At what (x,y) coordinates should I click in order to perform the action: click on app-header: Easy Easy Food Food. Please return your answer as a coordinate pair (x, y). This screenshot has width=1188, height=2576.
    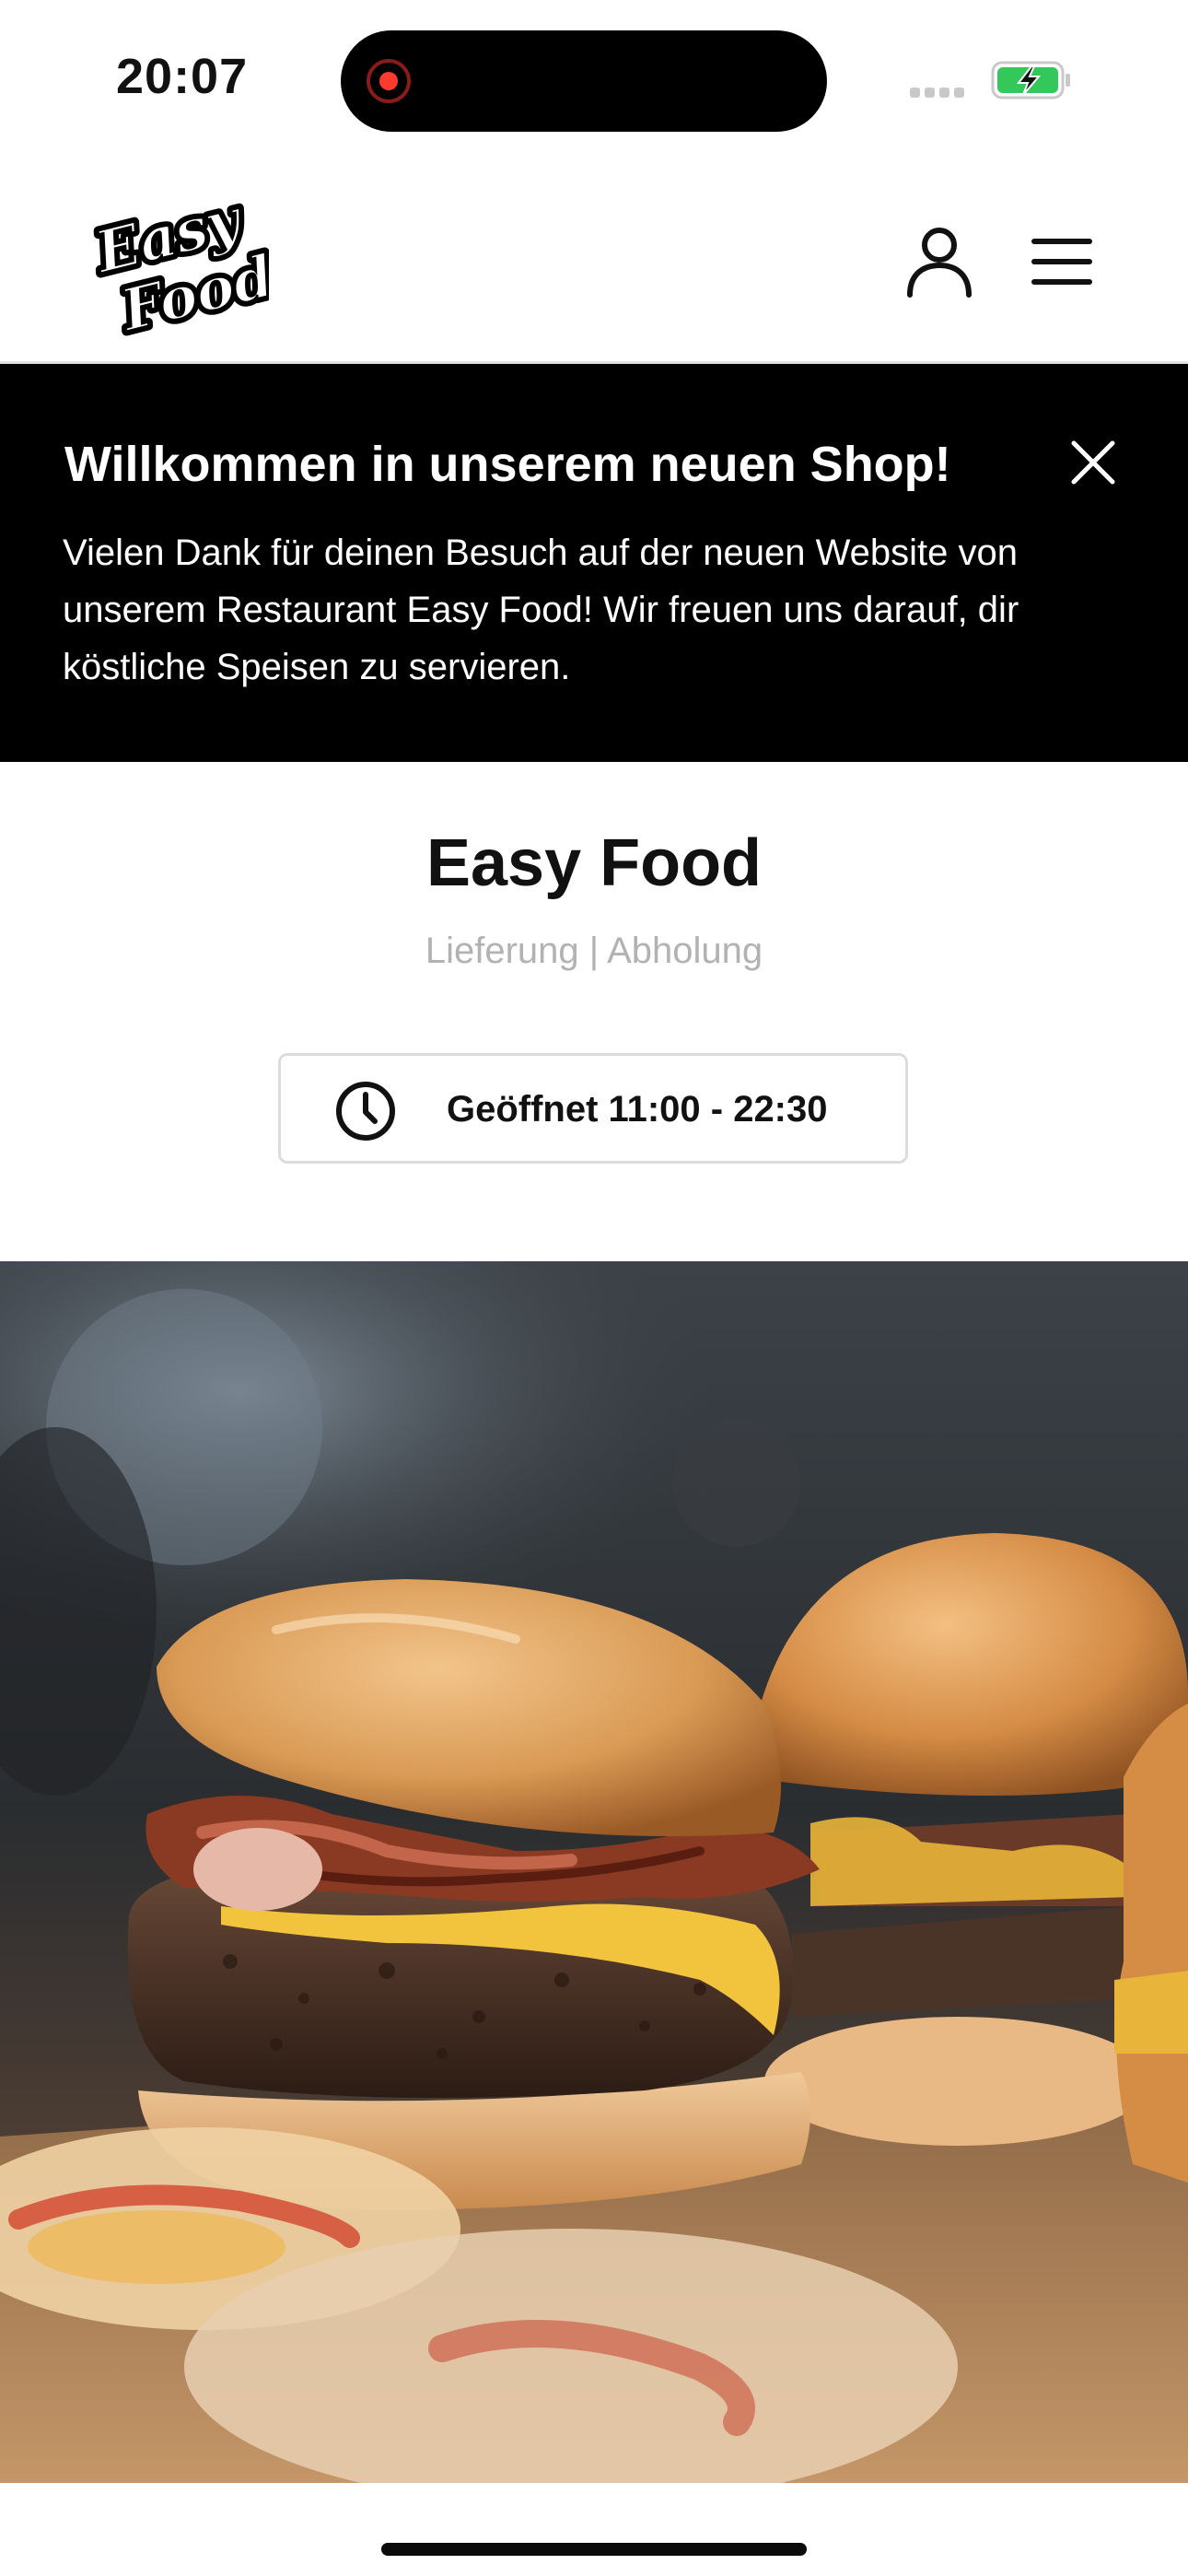
    Looking at the image, I should click on (594, 260).